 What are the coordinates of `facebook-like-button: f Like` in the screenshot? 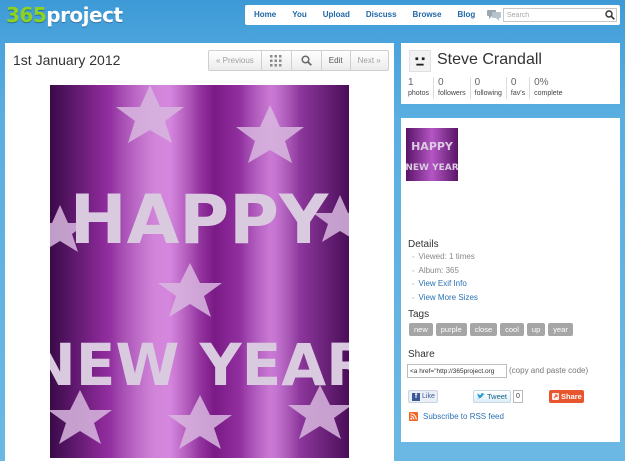 It's located at (423, 396).